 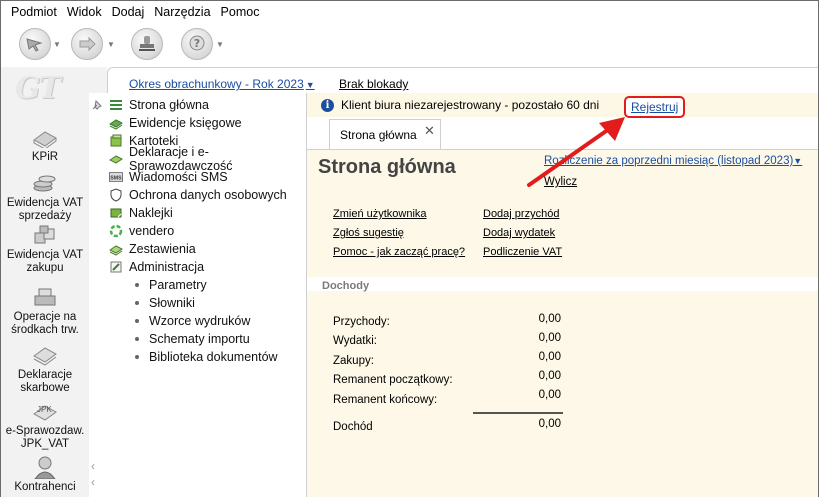 What do you see at coordinates (45, 437) in the screenshot?
I see `sidebar-item-label: e-Sprawozdaw. JPK_VAT` at bounding box center [45, 437].